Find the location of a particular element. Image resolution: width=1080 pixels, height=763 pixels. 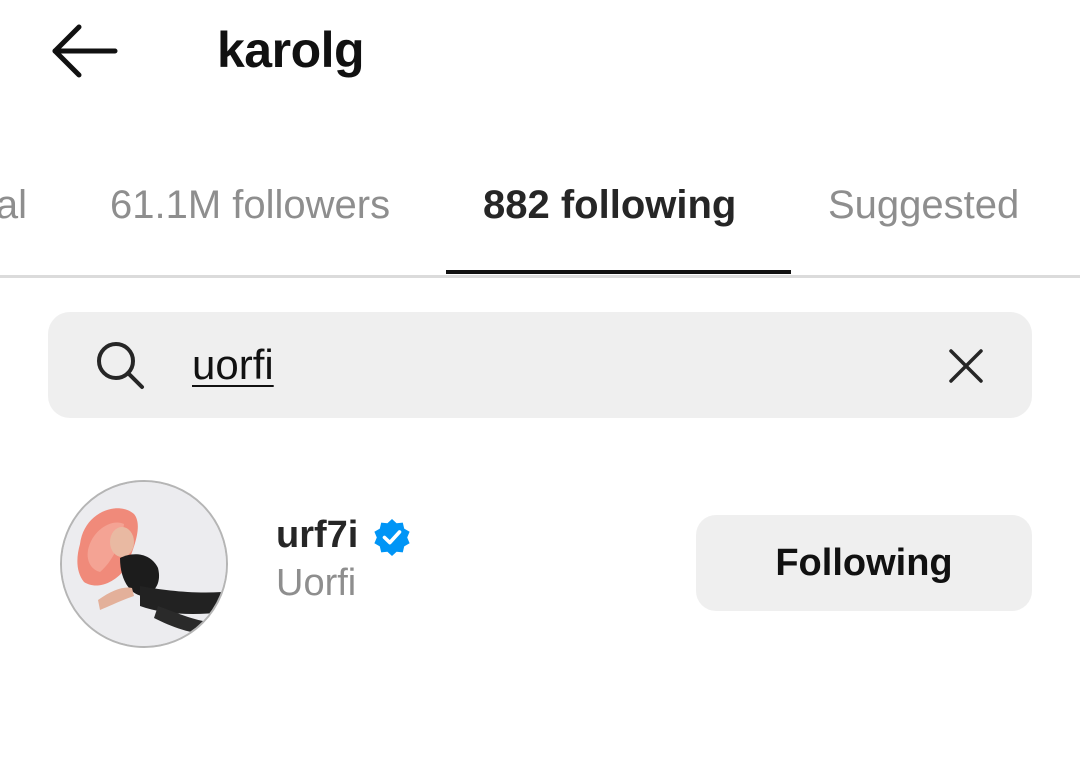

search-input is located at coordinates (542, 365).